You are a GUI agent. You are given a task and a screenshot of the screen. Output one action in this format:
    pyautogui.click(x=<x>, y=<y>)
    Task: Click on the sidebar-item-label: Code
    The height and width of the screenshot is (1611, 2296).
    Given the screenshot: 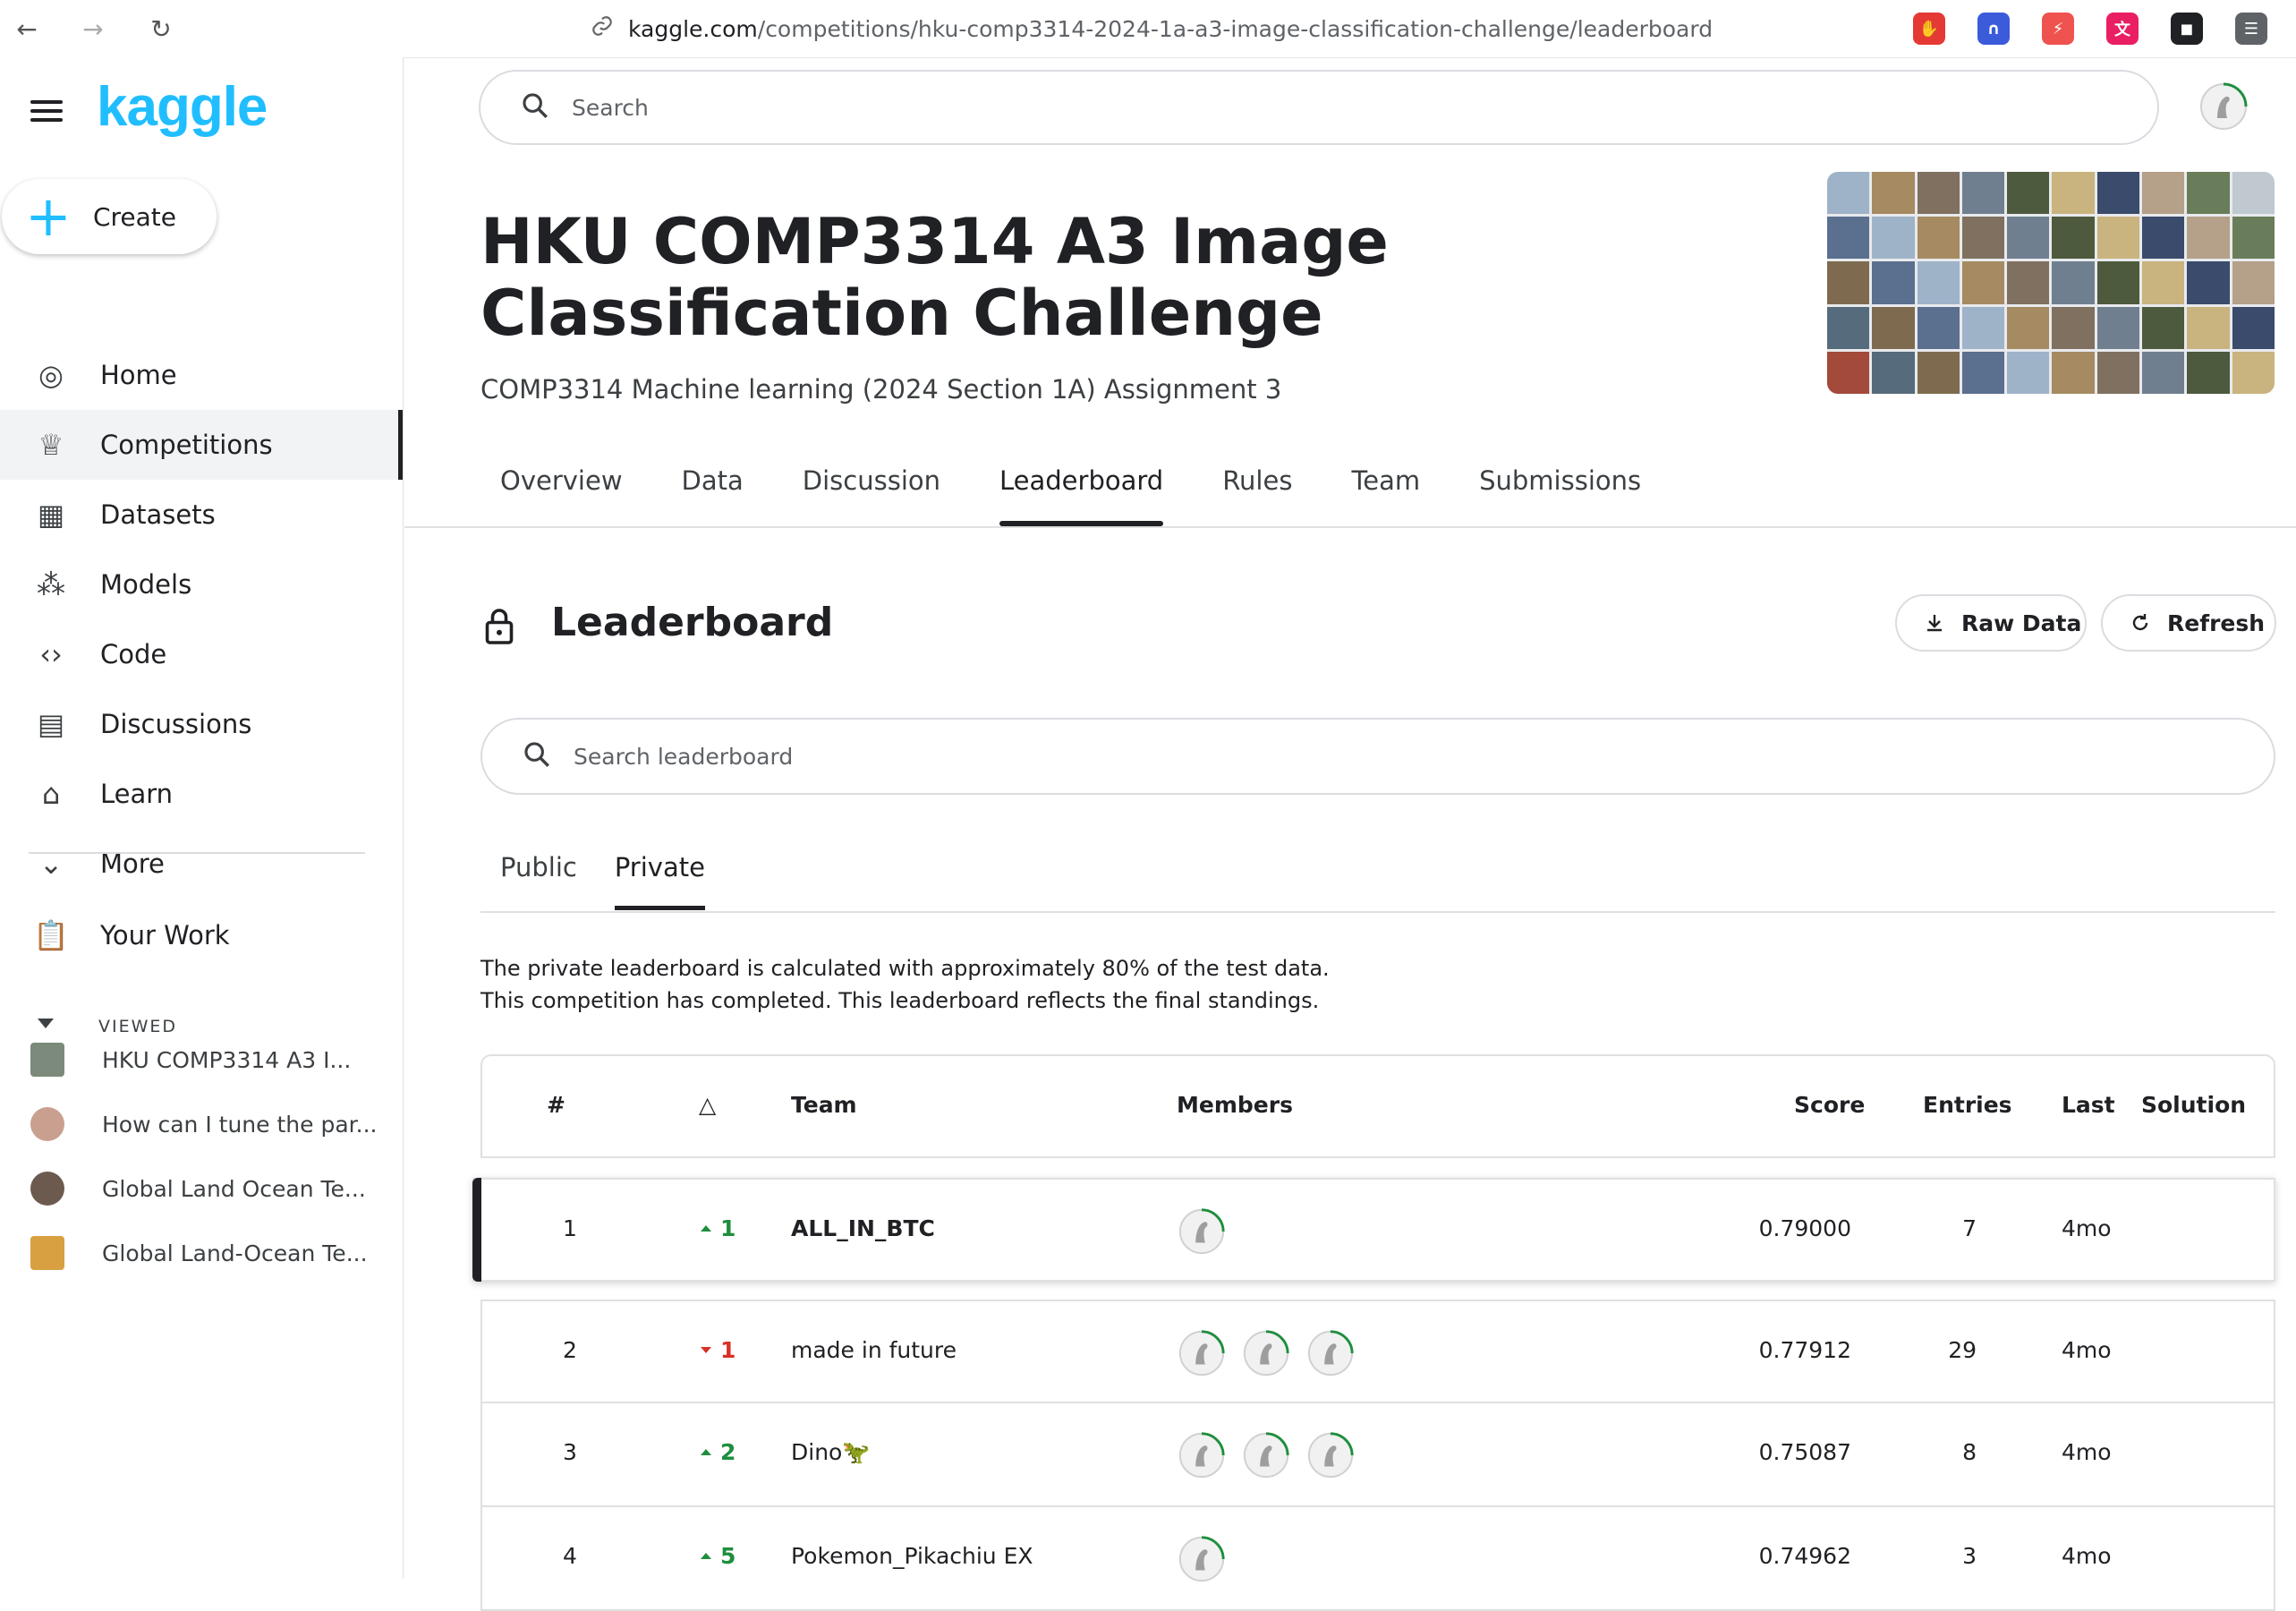 What is the action you would take?
    pyautogui.click(x=133, y=654)
    